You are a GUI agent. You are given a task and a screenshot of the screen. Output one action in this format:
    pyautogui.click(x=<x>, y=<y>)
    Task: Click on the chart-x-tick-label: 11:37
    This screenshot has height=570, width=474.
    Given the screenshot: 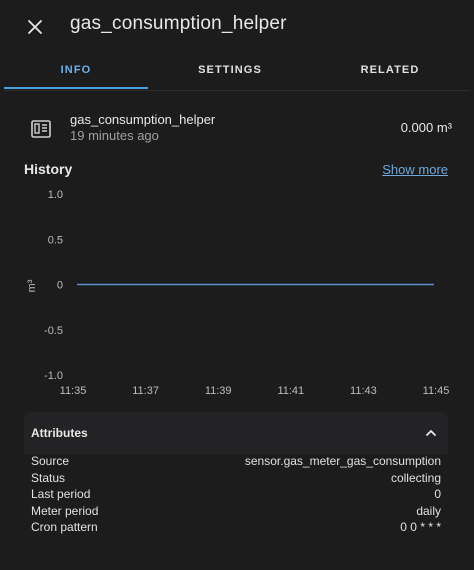 What is the action you would take?
    pyautogui.click(x=145, y=391)
    